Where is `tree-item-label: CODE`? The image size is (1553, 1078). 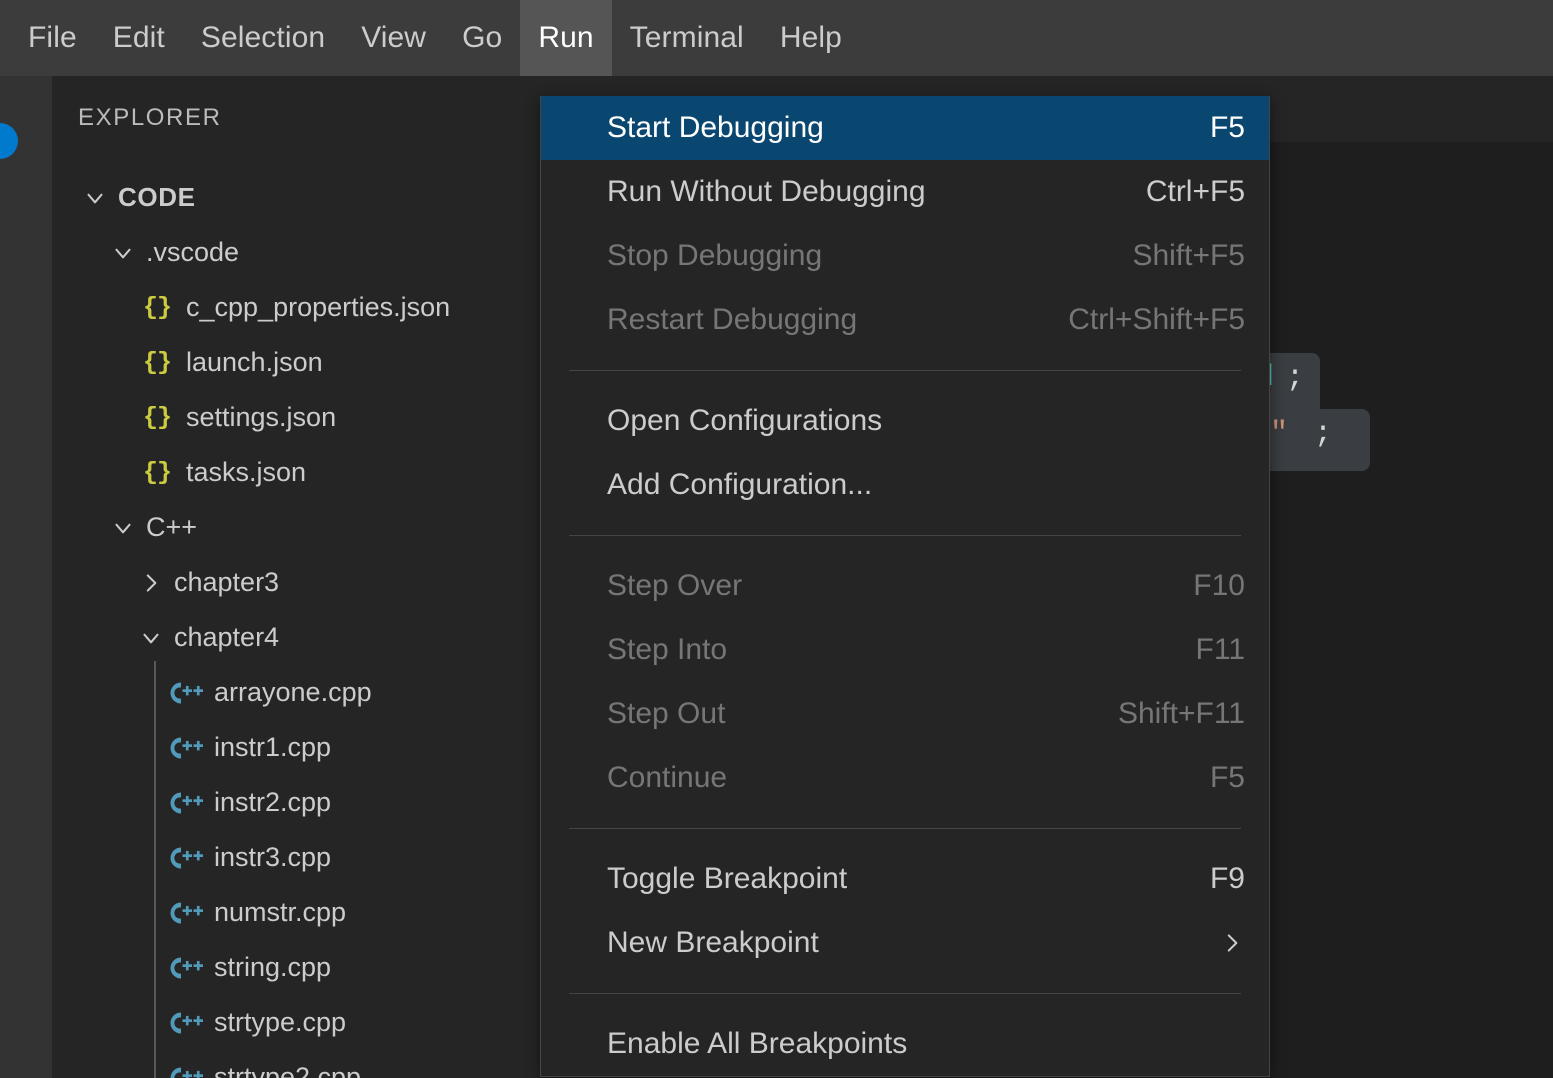 tree-item-label: CODE is located at coordinates (157, 197).